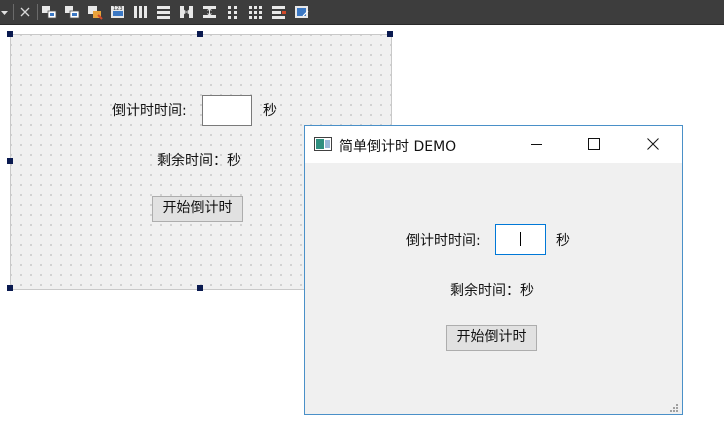 The image size is (724, 442). I want to click on resize-handle-top-right, so click(390, 34).